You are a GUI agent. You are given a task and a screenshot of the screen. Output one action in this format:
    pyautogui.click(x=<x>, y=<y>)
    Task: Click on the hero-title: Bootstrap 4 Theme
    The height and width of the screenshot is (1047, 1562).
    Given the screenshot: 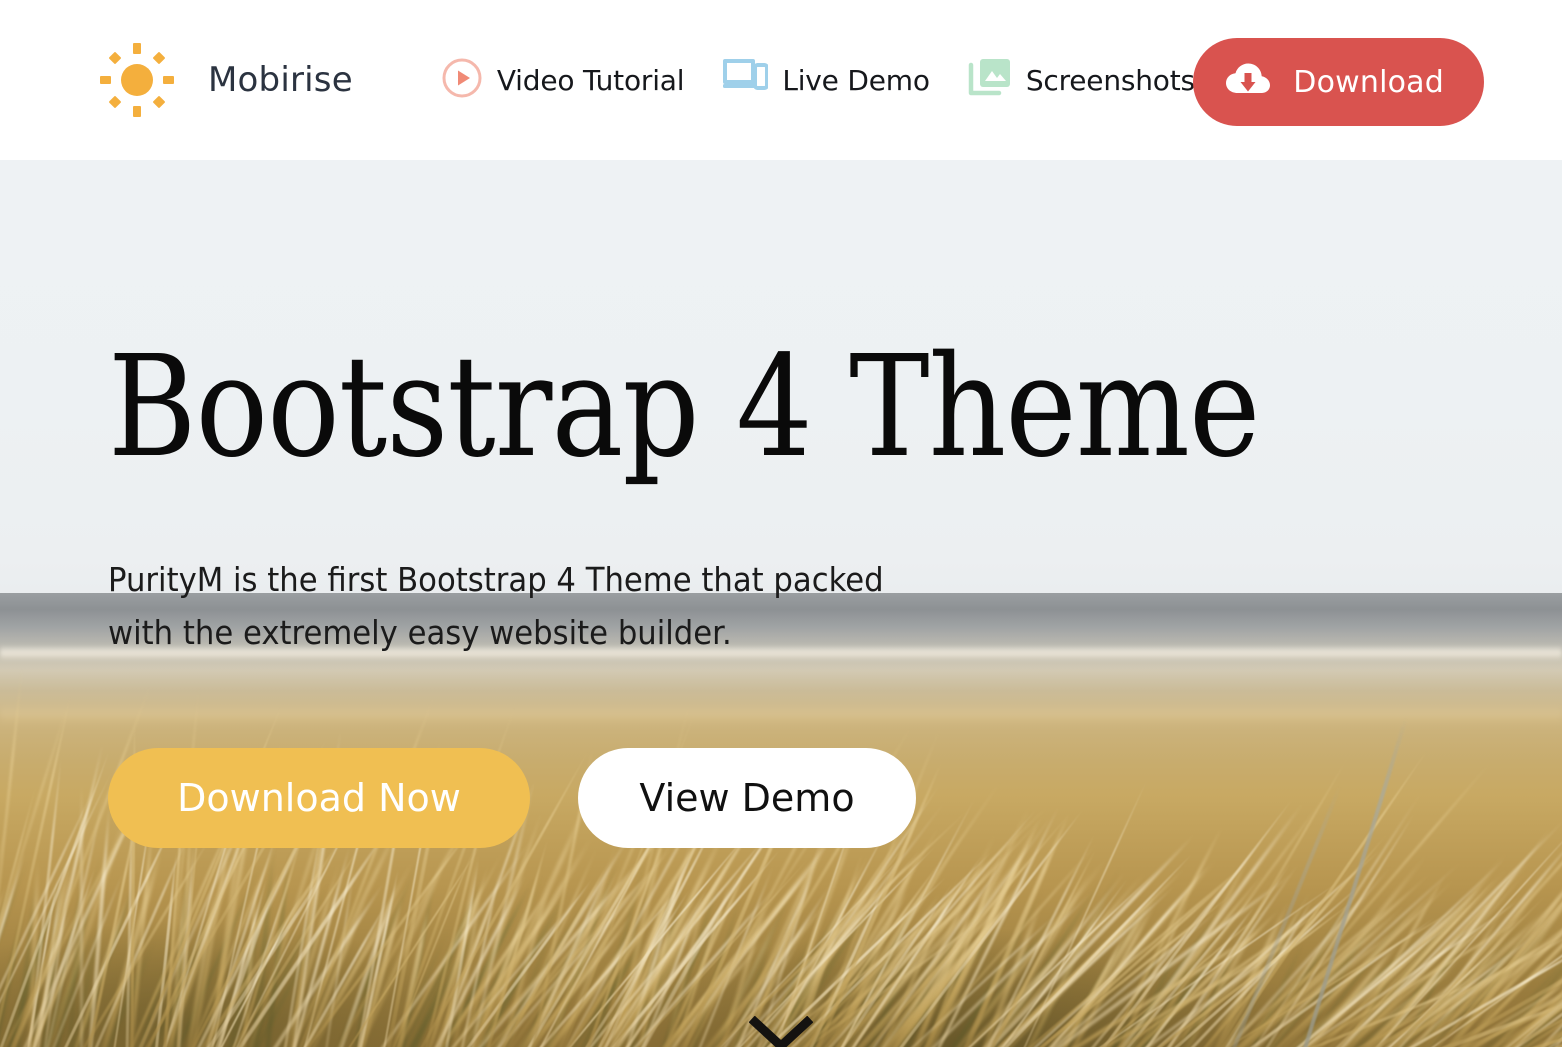 What is the action you would take?
    pyautogui.click(x=684, y=407)
    